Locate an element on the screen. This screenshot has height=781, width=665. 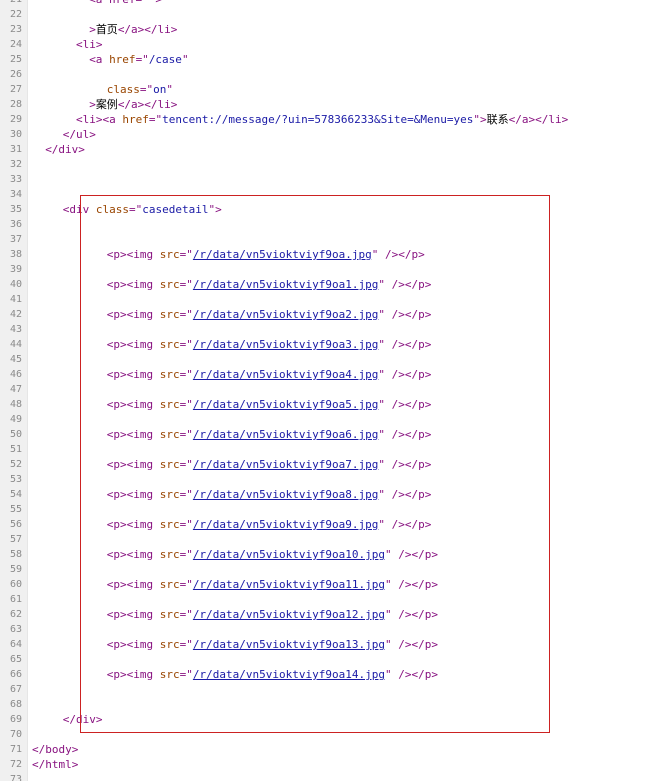
line-number: 42 is located at coordinates (15, 314).